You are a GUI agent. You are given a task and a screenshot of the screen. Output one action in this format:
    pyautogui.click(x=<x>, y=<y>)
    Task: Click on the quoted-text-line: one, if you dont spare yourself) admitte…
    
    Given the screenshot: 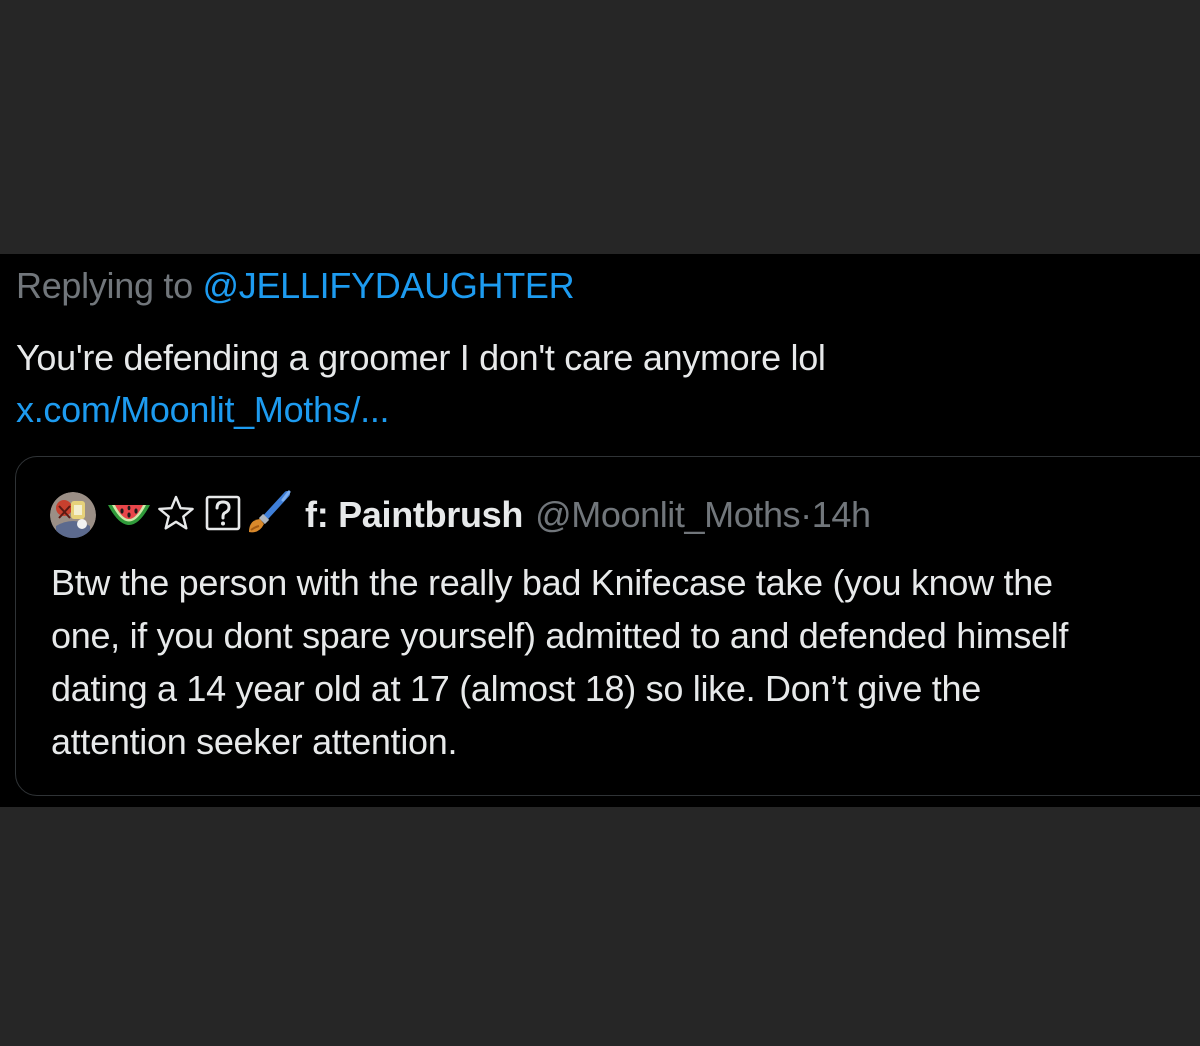 What is the action you would take?
    pyautogui.click(x=560, y=635)
    